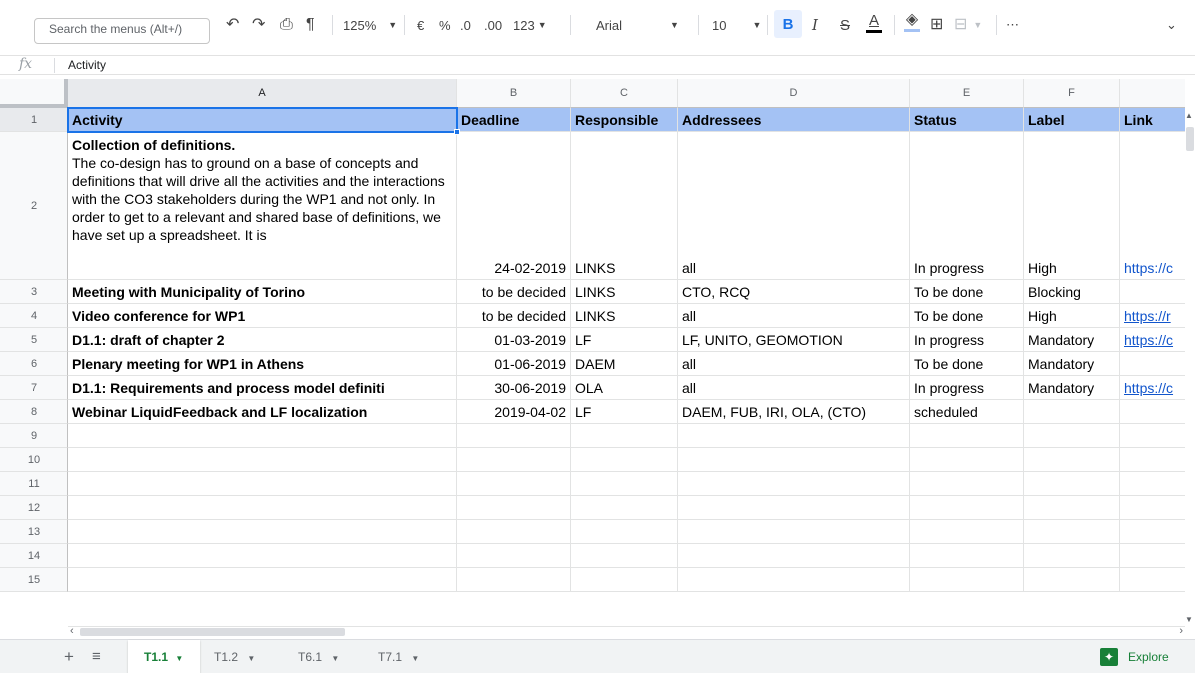 The height and width of the screenshot is (673, 1195). I want to click on cell-responsible-header: Responsible, so click(624, 120).